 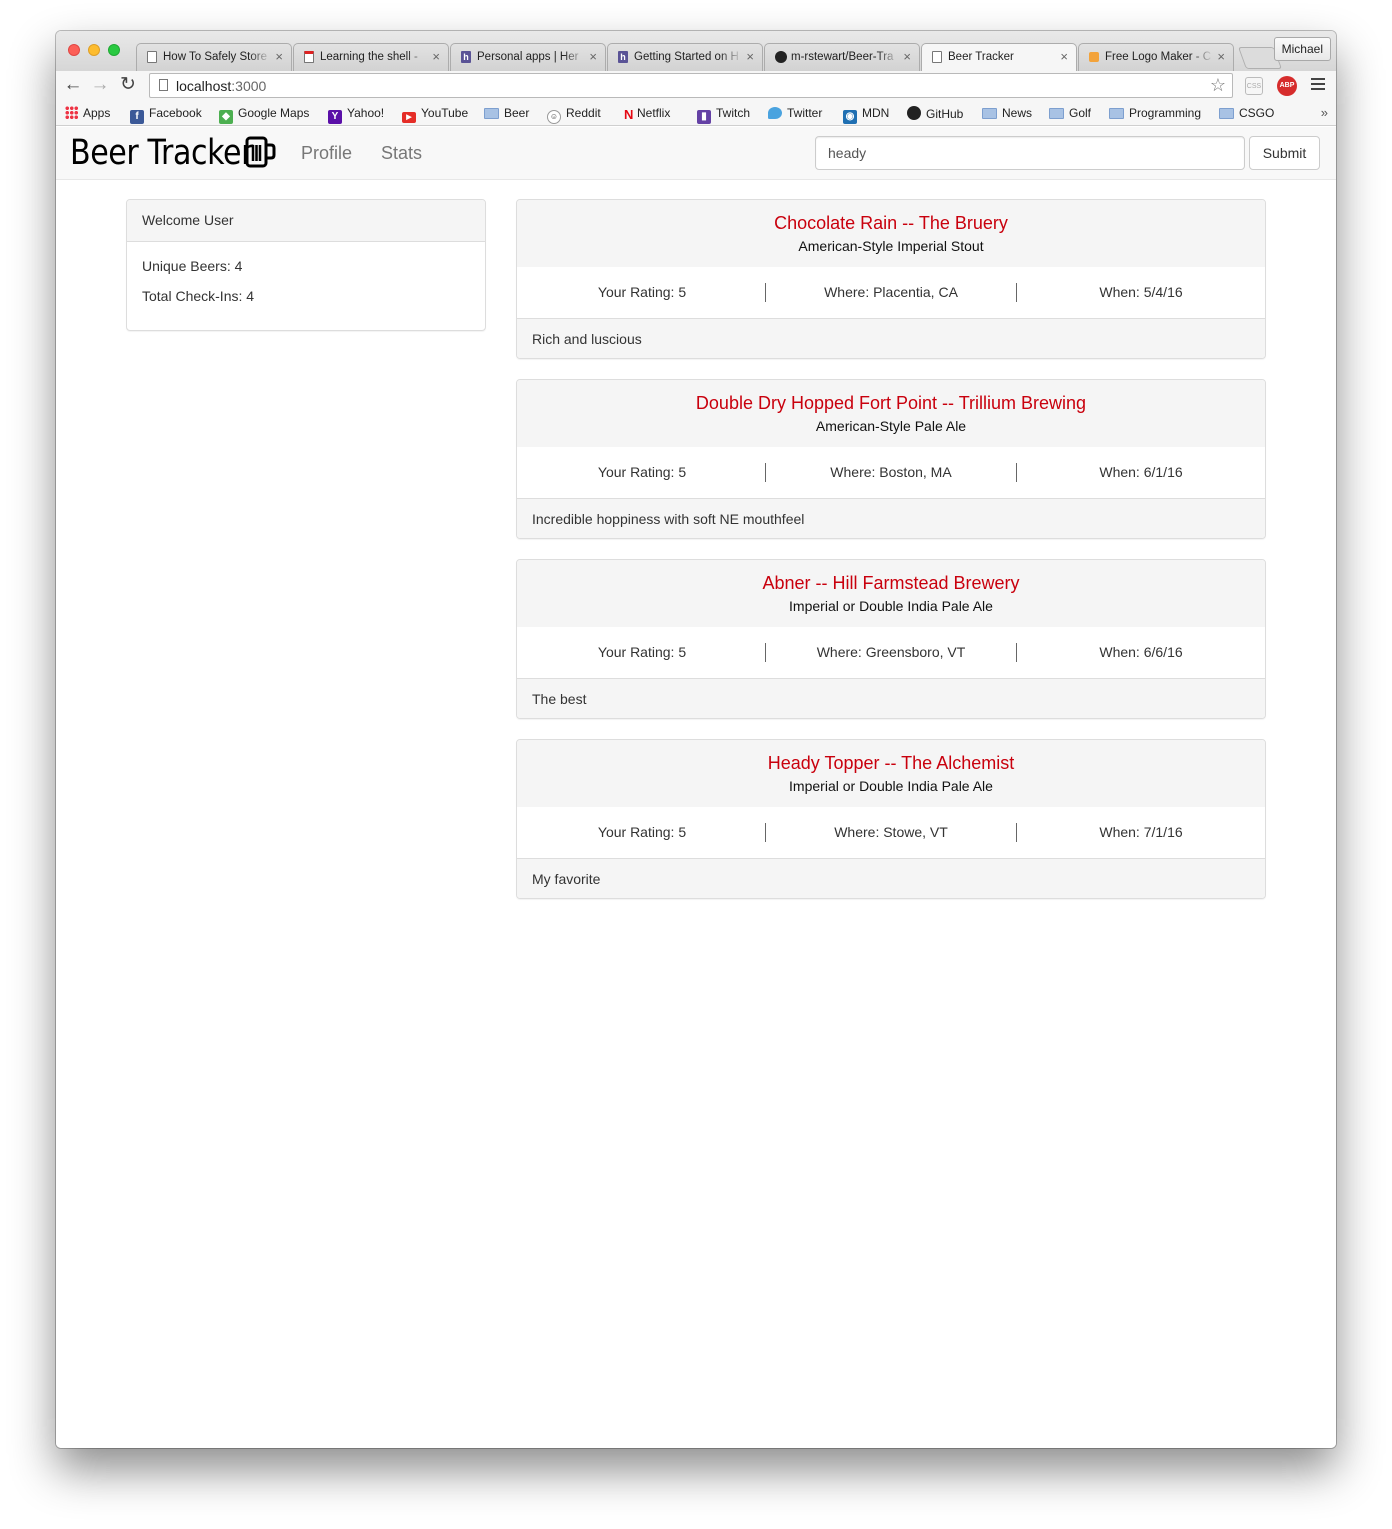 I want to click on reddit-icon: ☺, so click(x=554, y=117).